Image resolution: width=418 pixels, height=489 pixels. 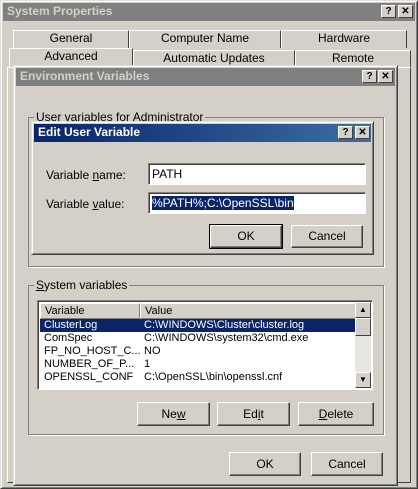 I want to click on edit-var-titlebar: Edit User Variable ? ✕, so click(x=202, y=133).